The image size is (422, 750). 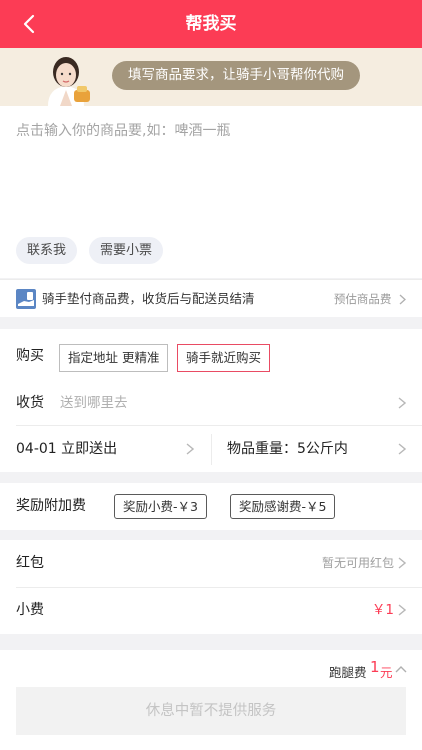 I want to click on page-title: 帮我买, so click(x=211, y=24).